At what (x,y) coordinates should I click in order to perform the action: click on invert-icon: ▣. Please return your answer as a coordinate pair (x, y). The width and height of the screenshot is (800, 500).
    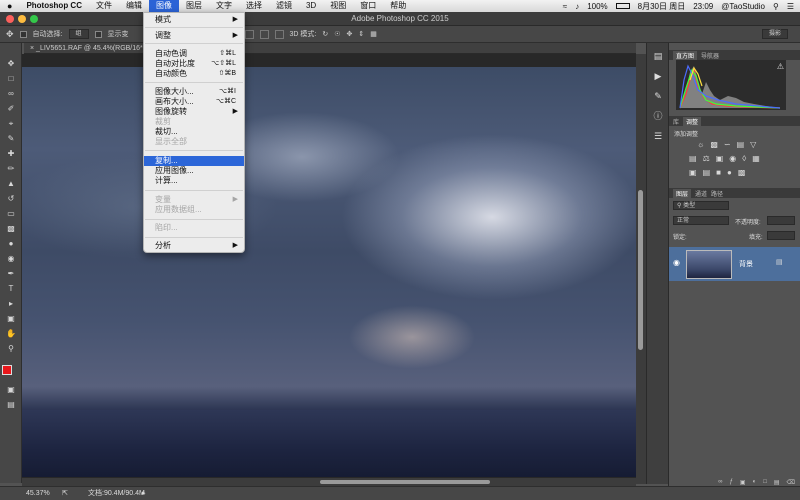
    Looking at the image, I should click on (693, 172).